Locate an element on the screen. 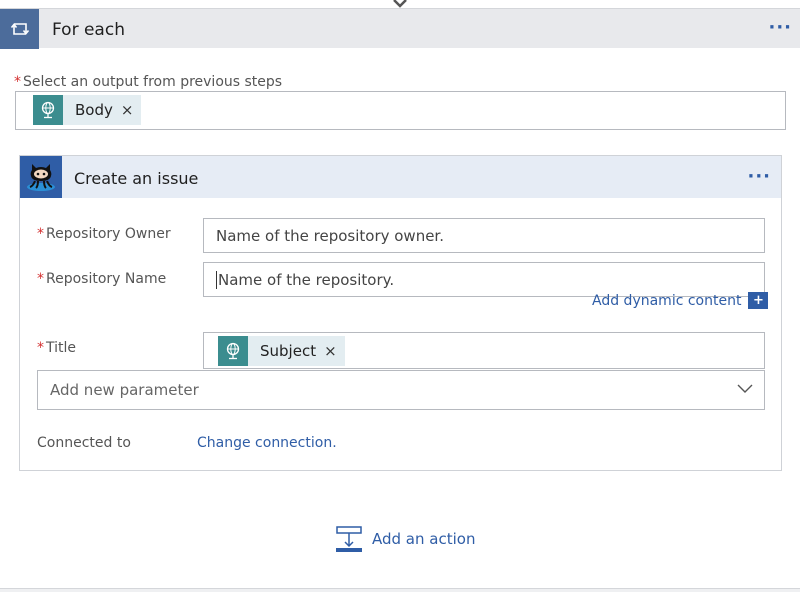 The height and width of the screenshot is (592, 800). loop-icon is located at coordinates (19, 29).